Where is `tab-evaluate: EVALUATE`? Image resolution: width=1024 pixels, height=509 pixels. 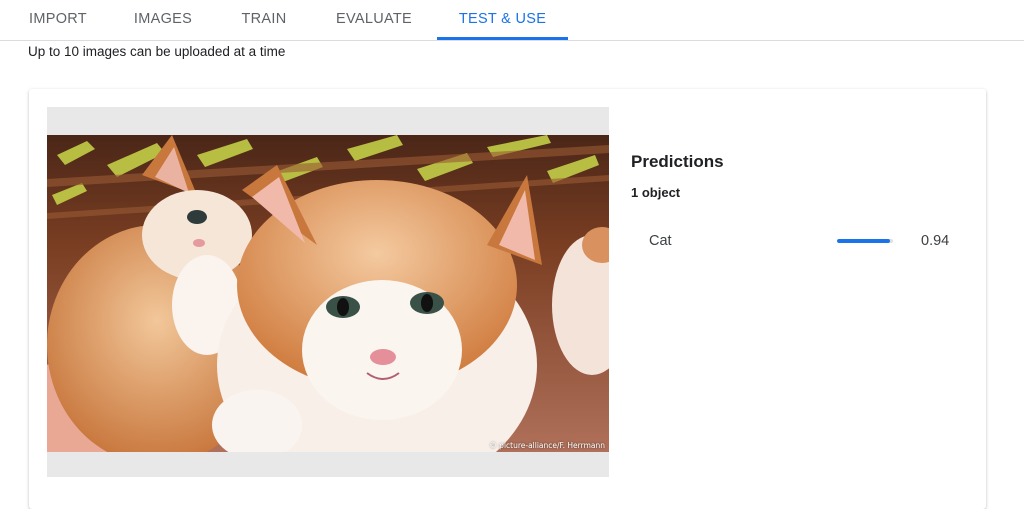
tab-evaluate: EVALUATE is located at coordinates (374, 20).